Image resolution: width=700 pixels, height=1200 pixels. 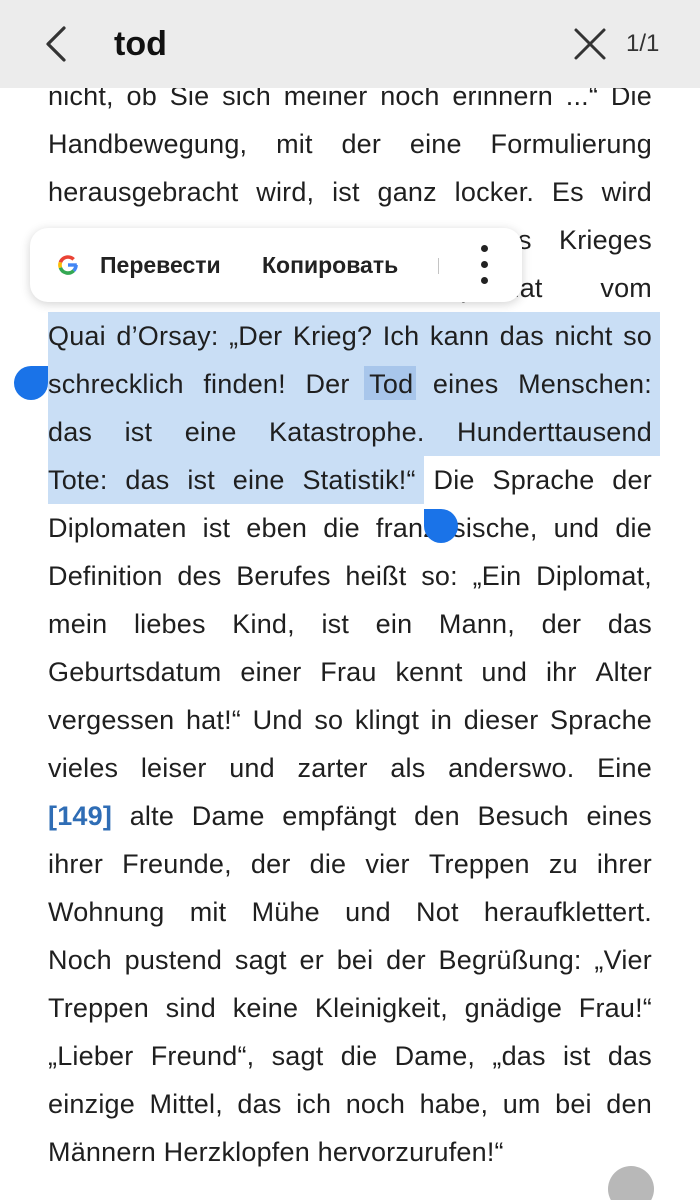 What do you see at coordinates (523, 816) in the screenshot?
I see `text-word: Besuch` at bounding box center [523, 816].